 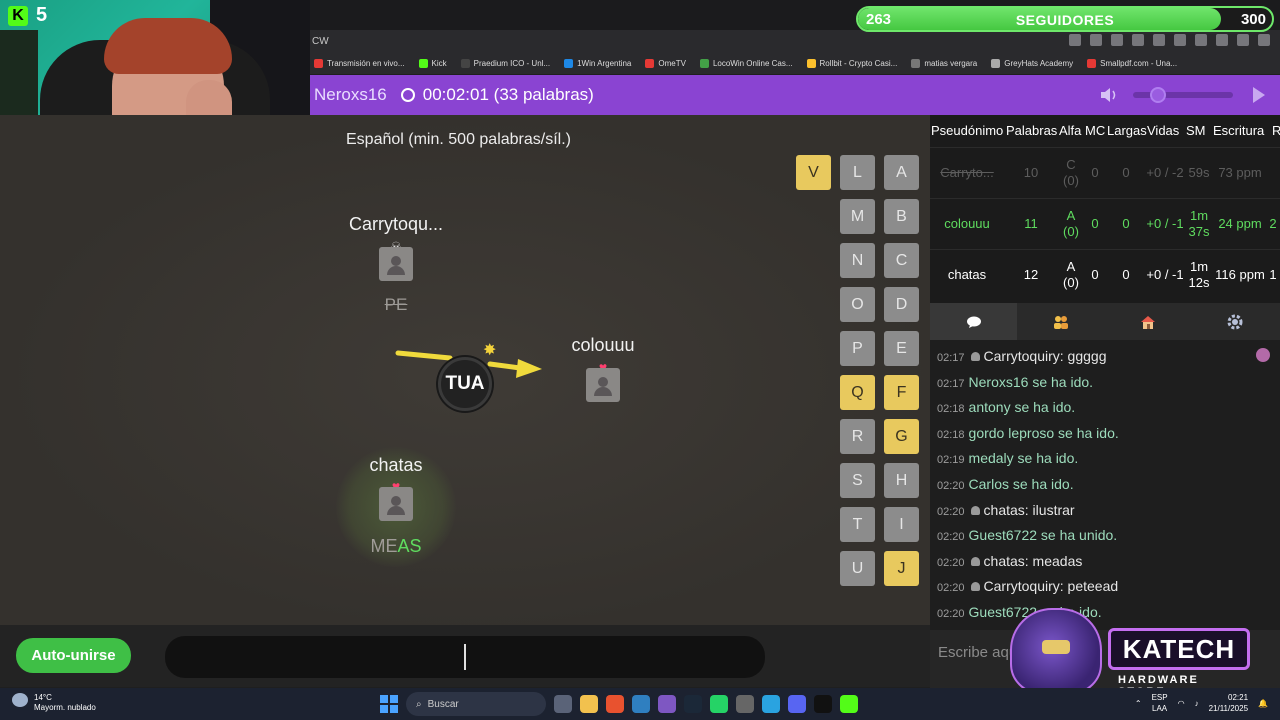 I want to click on bookmark-item: Kick, so click(x=432, y=63).